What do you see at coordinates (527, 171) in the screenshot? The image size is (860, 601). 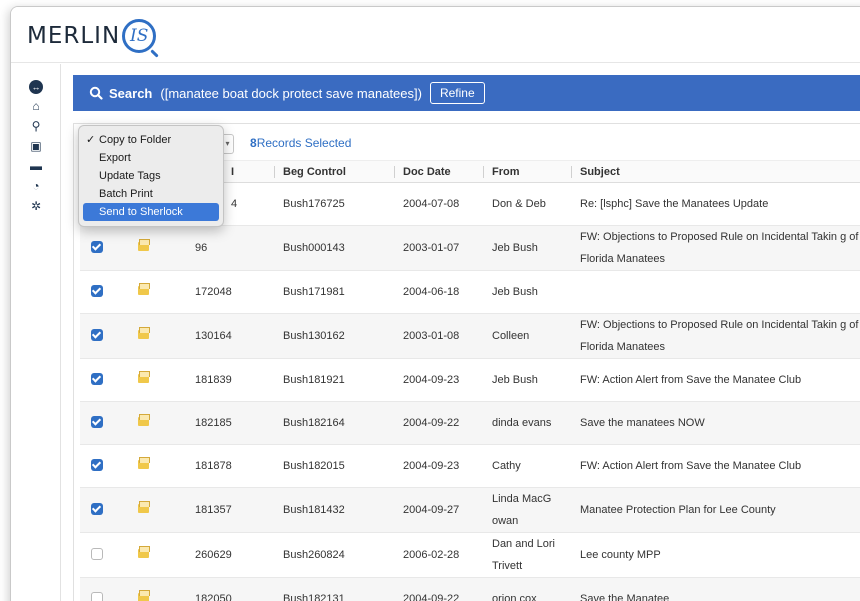 I see `column-header-from: From` at bounding box center [527, 171].